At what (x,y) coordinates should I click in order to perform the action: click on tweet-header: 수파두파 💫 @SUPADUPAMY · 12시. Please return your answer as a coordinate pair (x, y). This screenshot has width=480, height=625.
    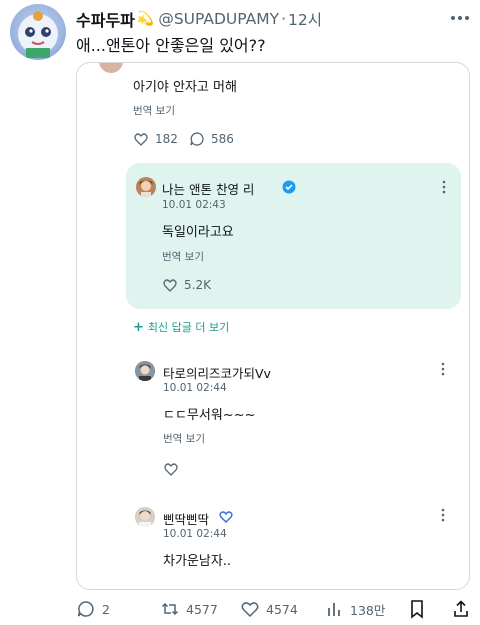
    Looking at the image, I should click on (274, 19).